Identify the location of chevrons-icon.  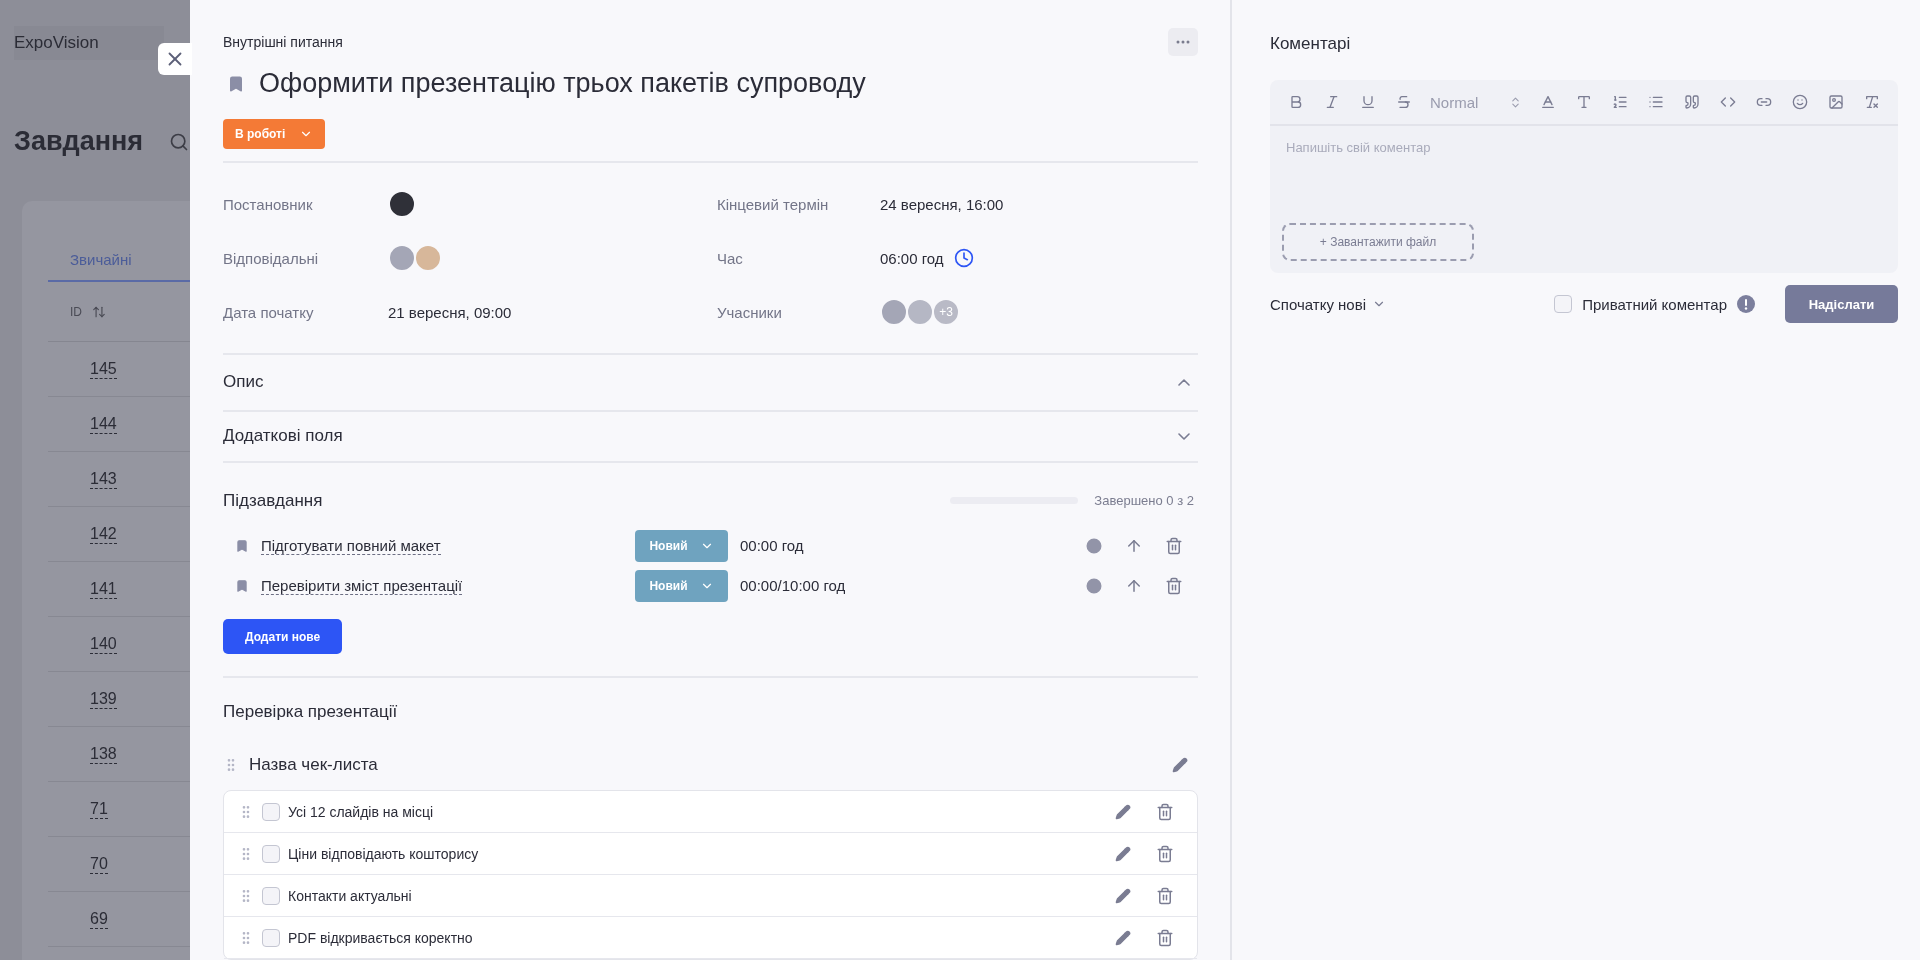
(1515, 102).